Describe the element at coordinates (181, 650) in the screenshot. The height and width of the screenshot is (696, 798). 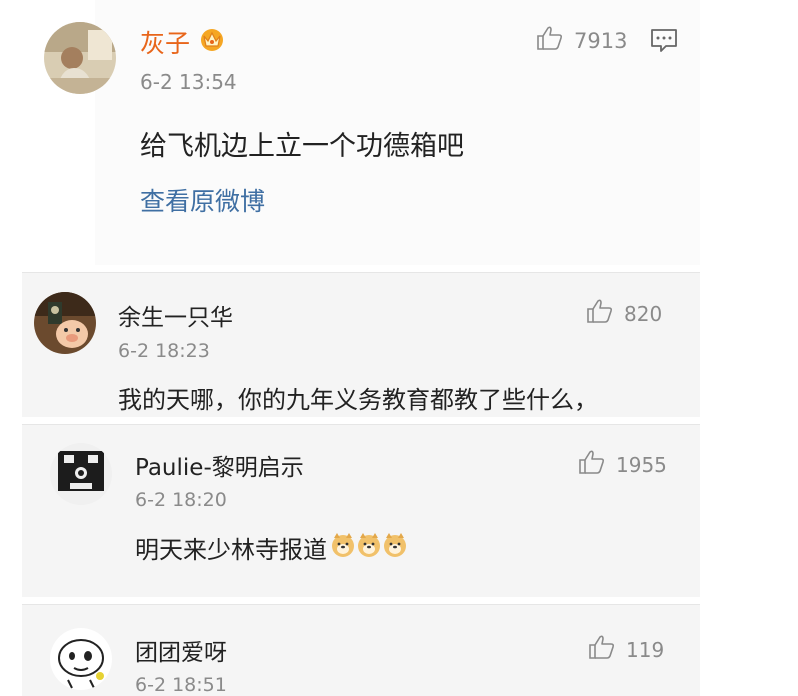
I see `comment-username: 团团爱呀` at that location.